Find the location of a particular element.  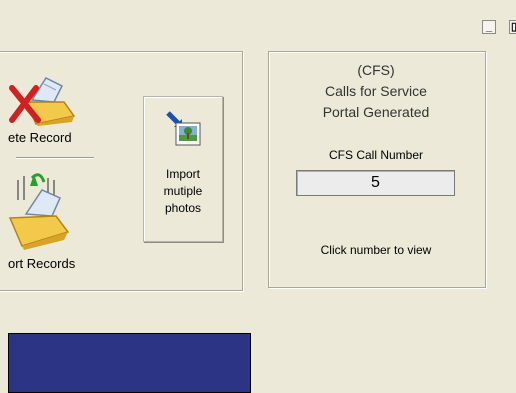

divider is located at coordinates (55, 157).